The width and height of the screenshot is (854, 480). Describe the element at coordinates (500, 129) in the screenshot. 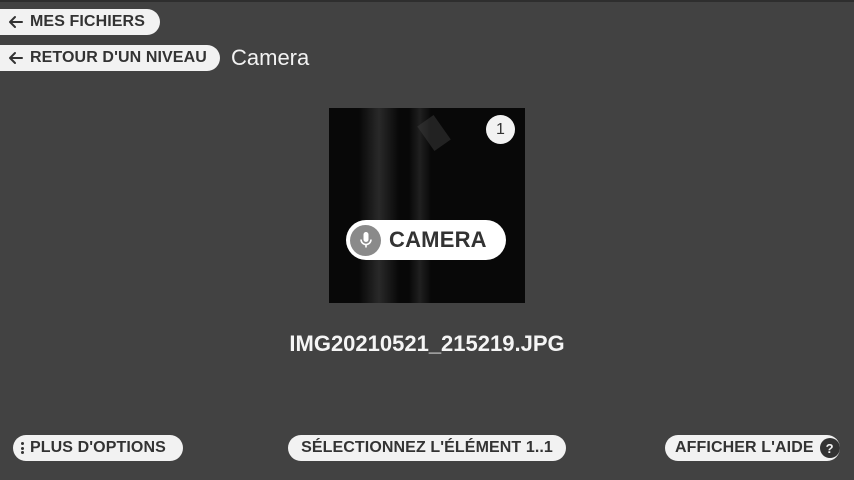

I see `item-count-badge: 1` at that location.